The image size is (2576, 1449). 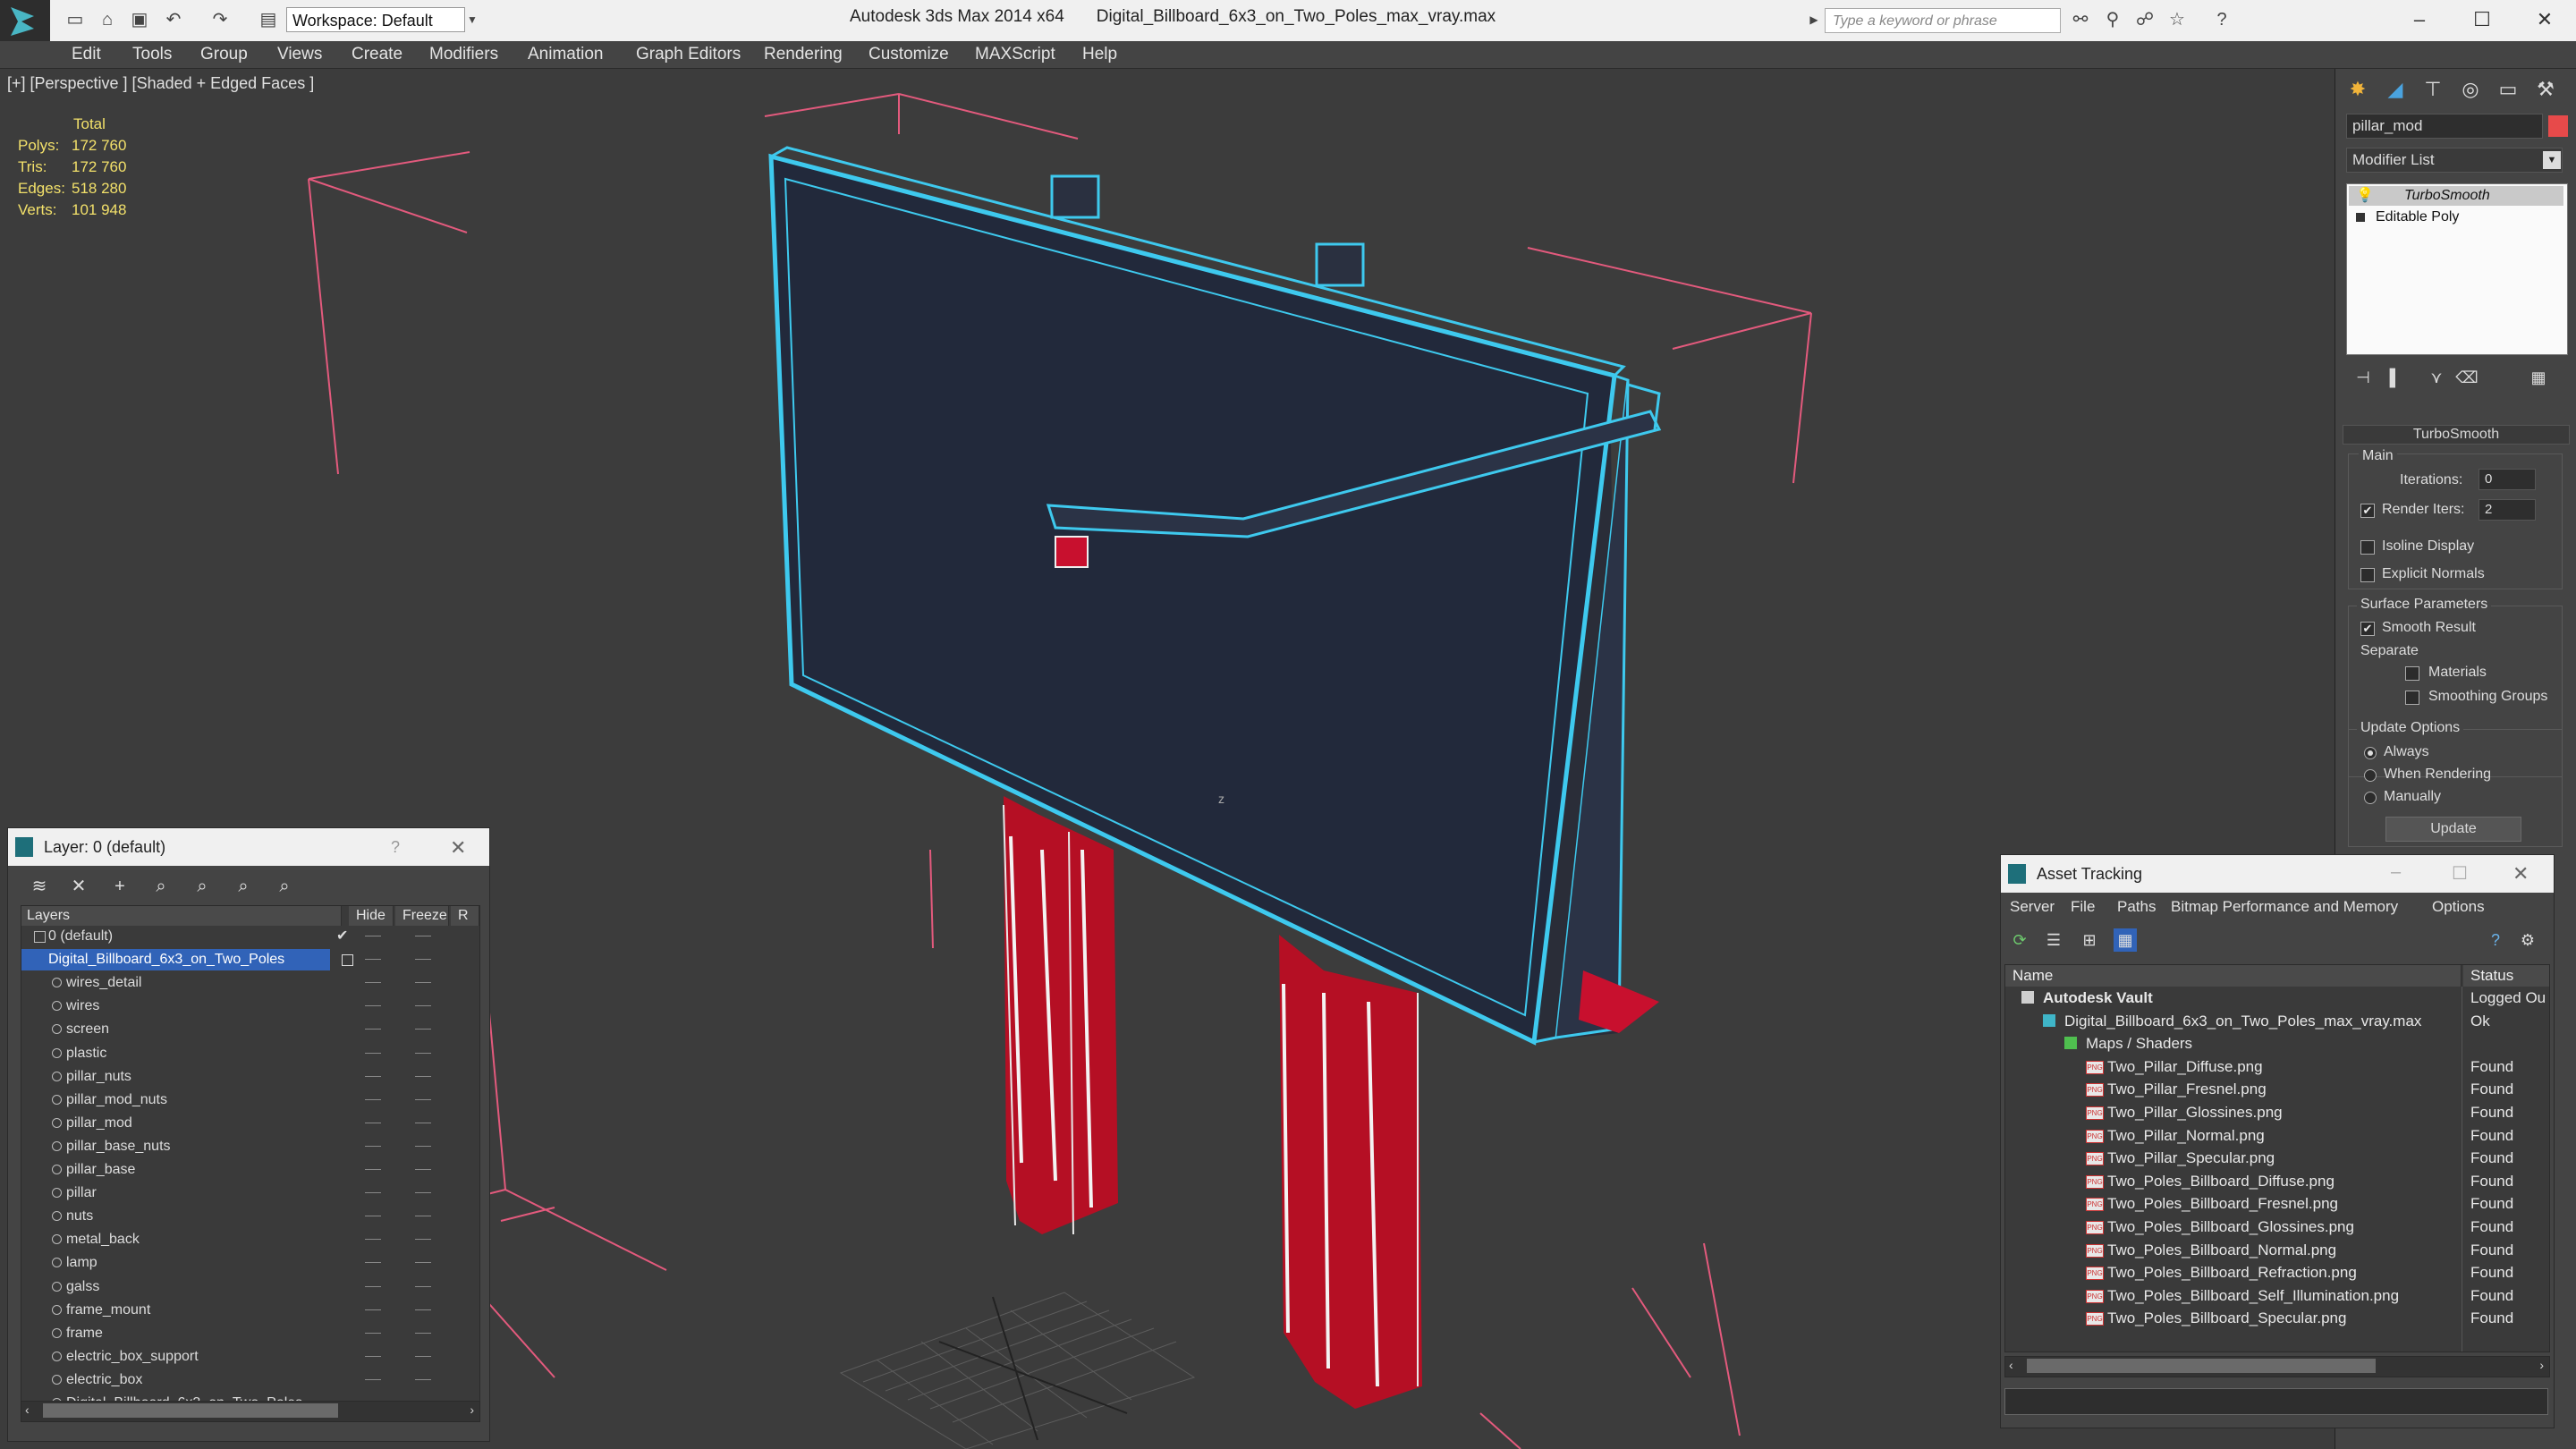 I want to click on chevron-down-icon: ▼, so click(x=2552, y=160).